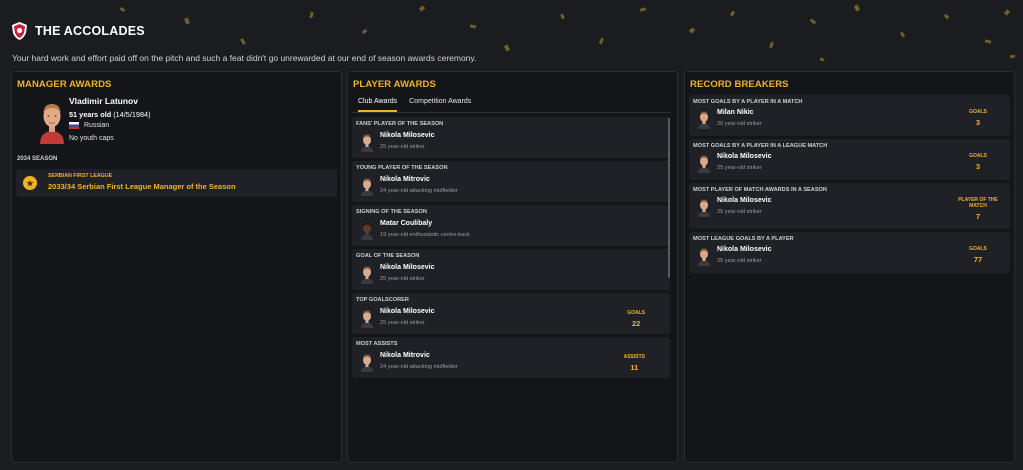 The width and height of the screenshot is (1023, 470). Describe the element at coordinates (80, 176) in the screenshot. I see `award-competition: SERBIAN FIRST LEAGUE` at that location.